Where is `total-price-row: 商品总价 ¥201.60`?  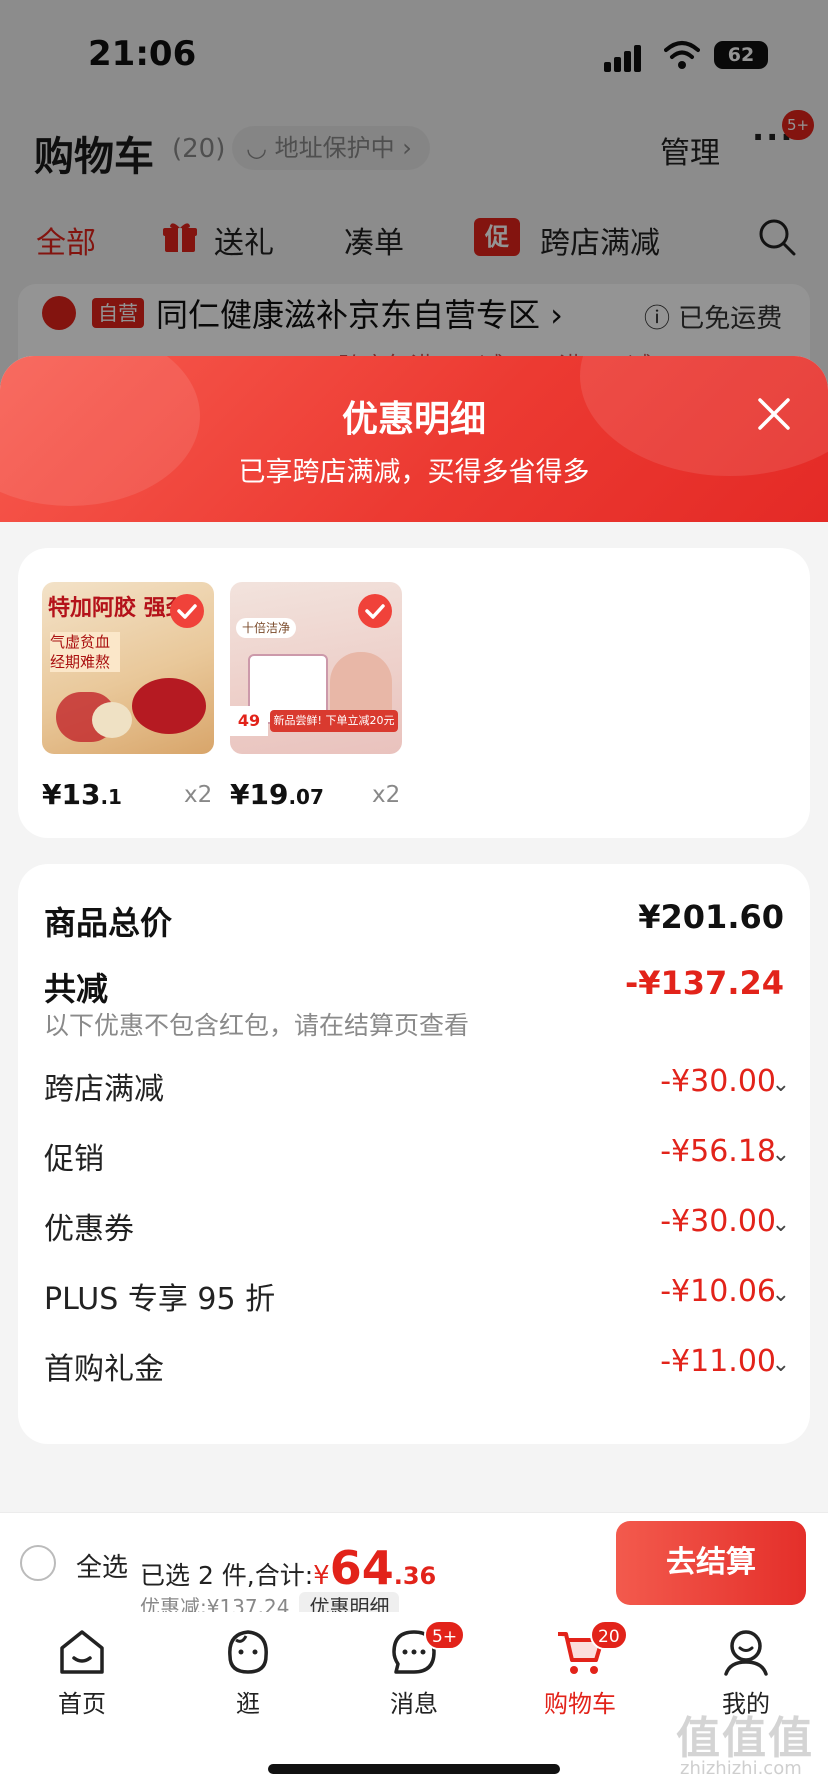
total-price-row: 商品总价 ¥201.60 is located at coordinates (414, 920).